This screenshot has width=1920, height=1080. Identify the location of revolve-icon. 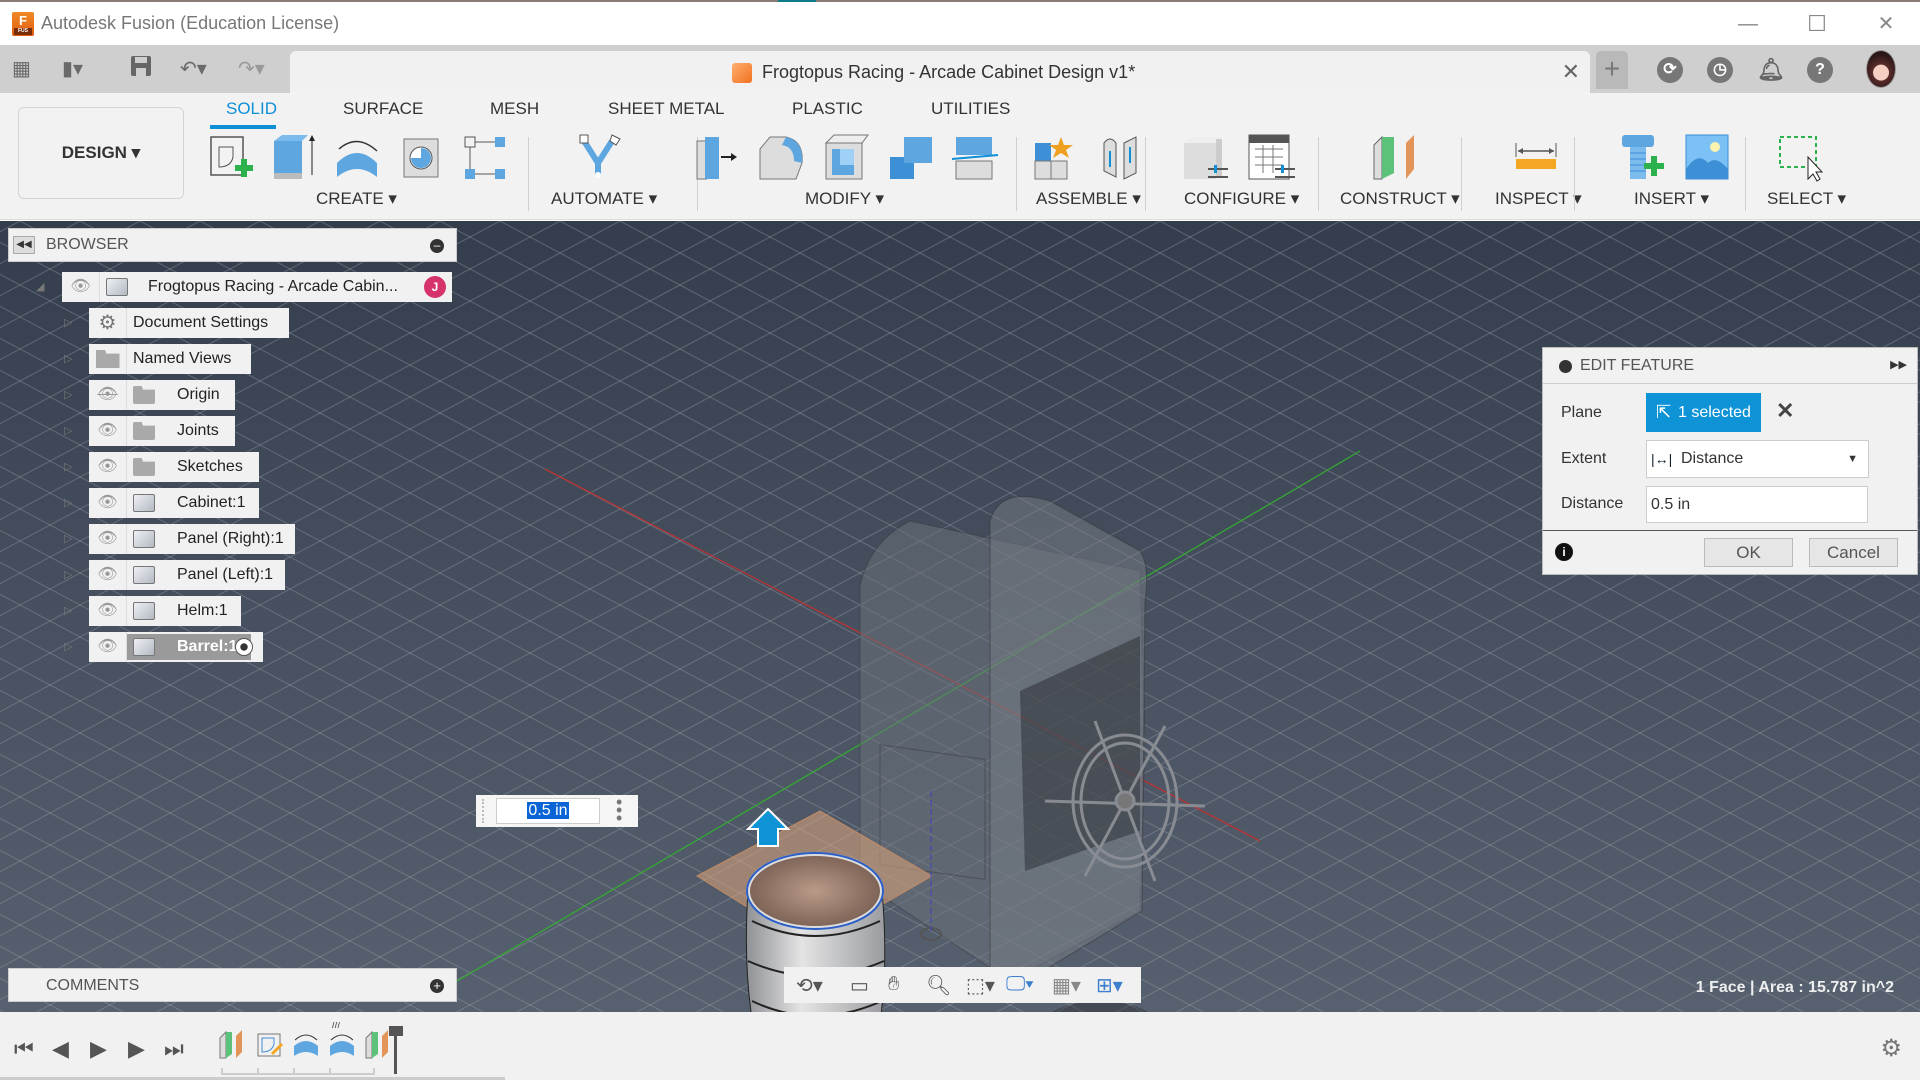
(358, 158).